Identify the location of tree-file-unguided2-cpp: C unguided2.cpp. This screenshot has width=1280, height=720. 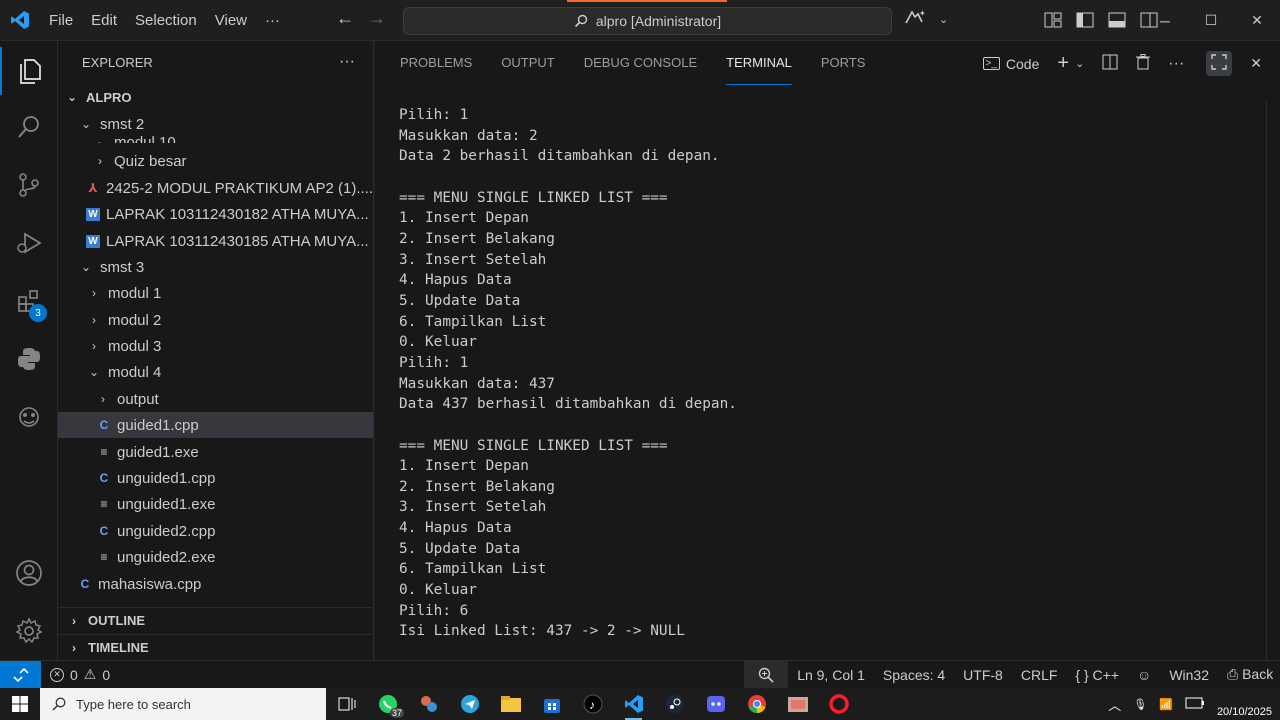
(215, 531).